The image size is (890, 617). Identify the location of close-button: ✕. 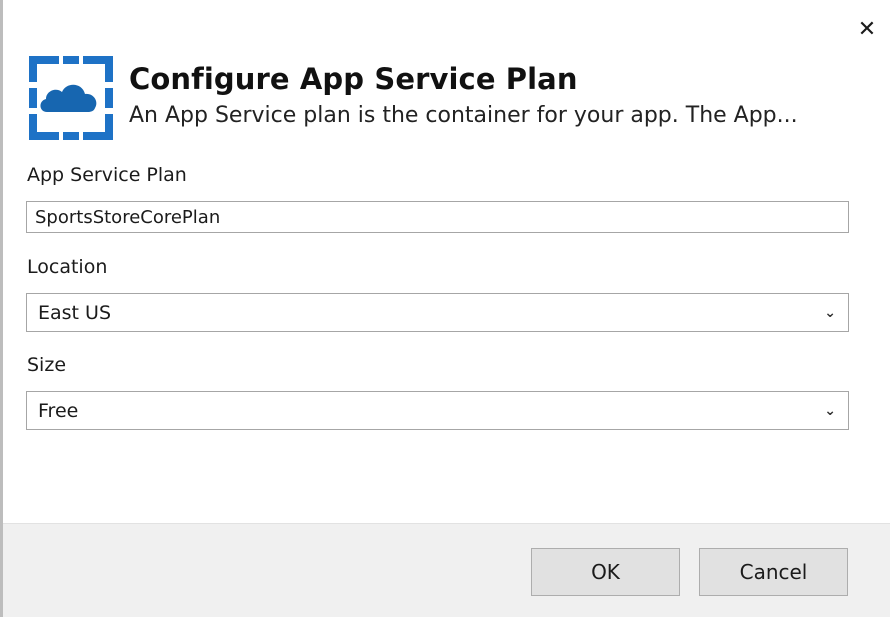
(867, 29).